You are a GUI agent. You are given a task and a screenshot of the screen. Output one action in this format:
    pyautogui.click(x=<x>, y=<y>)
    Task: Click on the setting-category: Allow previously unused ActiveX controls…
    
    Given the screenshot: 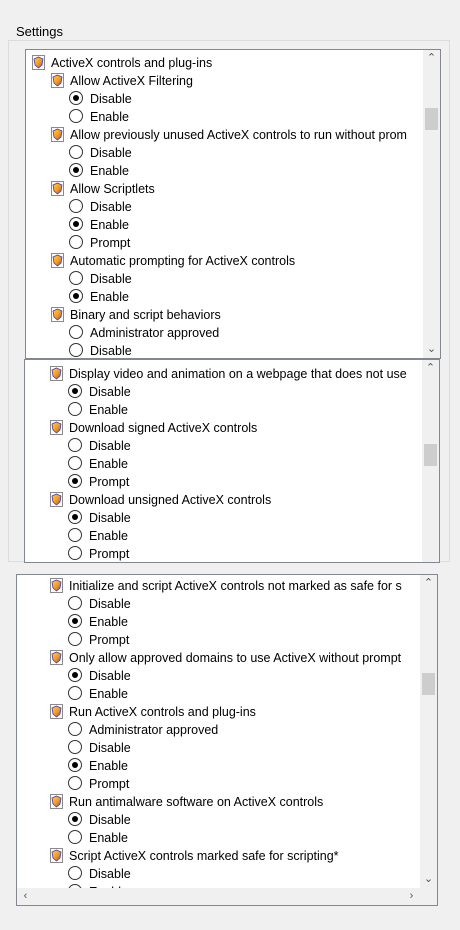 What is the action you would take?
    pyautogui.click(x=245, y=135)
    